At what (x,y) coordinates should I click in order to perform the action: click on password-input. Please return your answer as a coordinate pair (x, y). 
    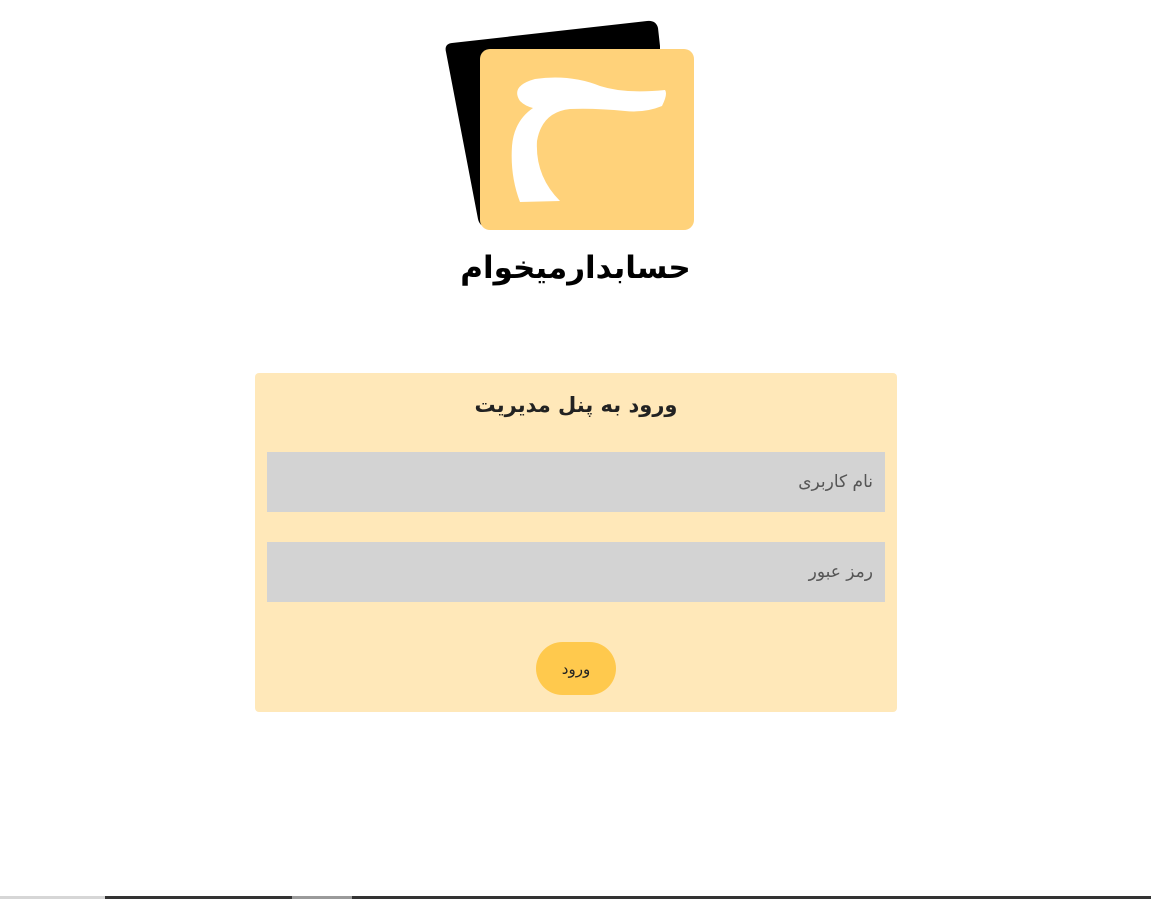
    Looking at the image, I should click on (576, 572).